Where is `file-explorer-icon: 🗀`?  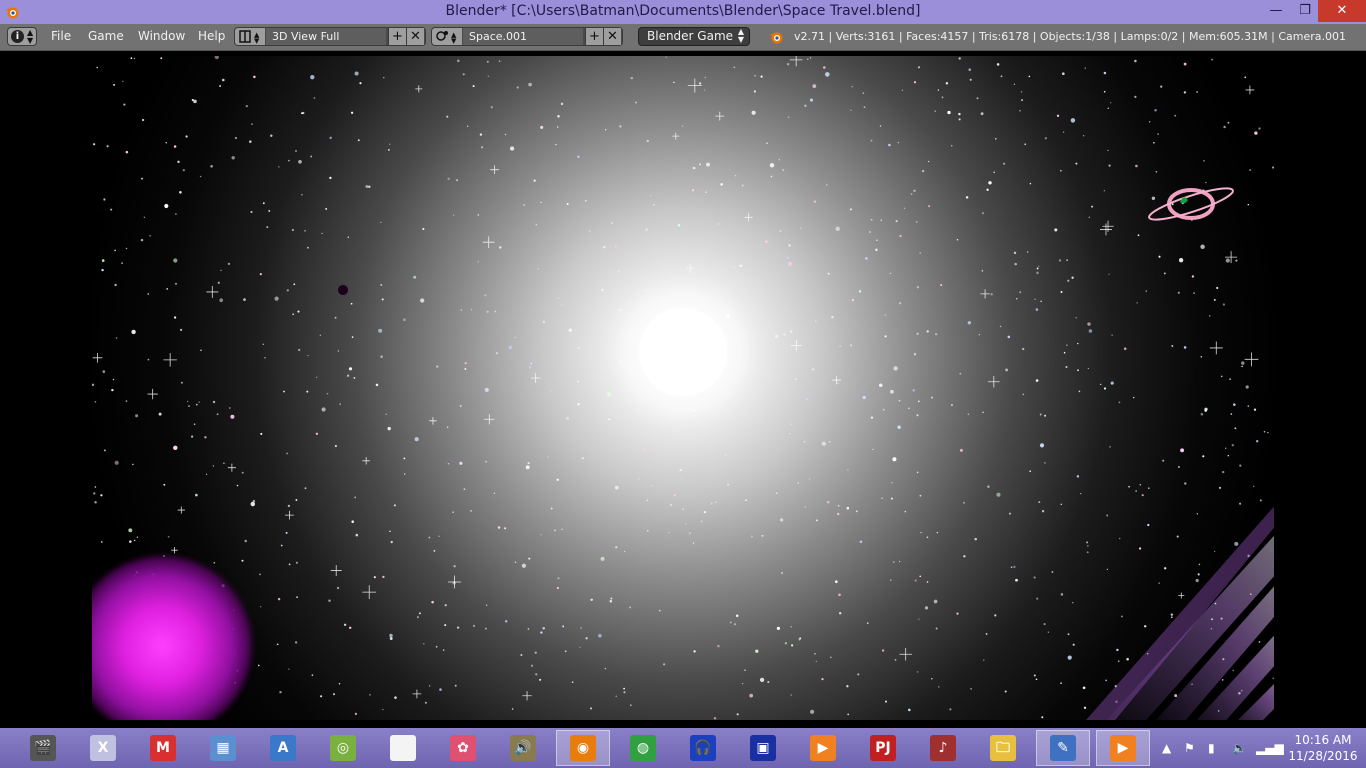 file-explorer-icon: 🗀 is located at coordinates (1003, 748).